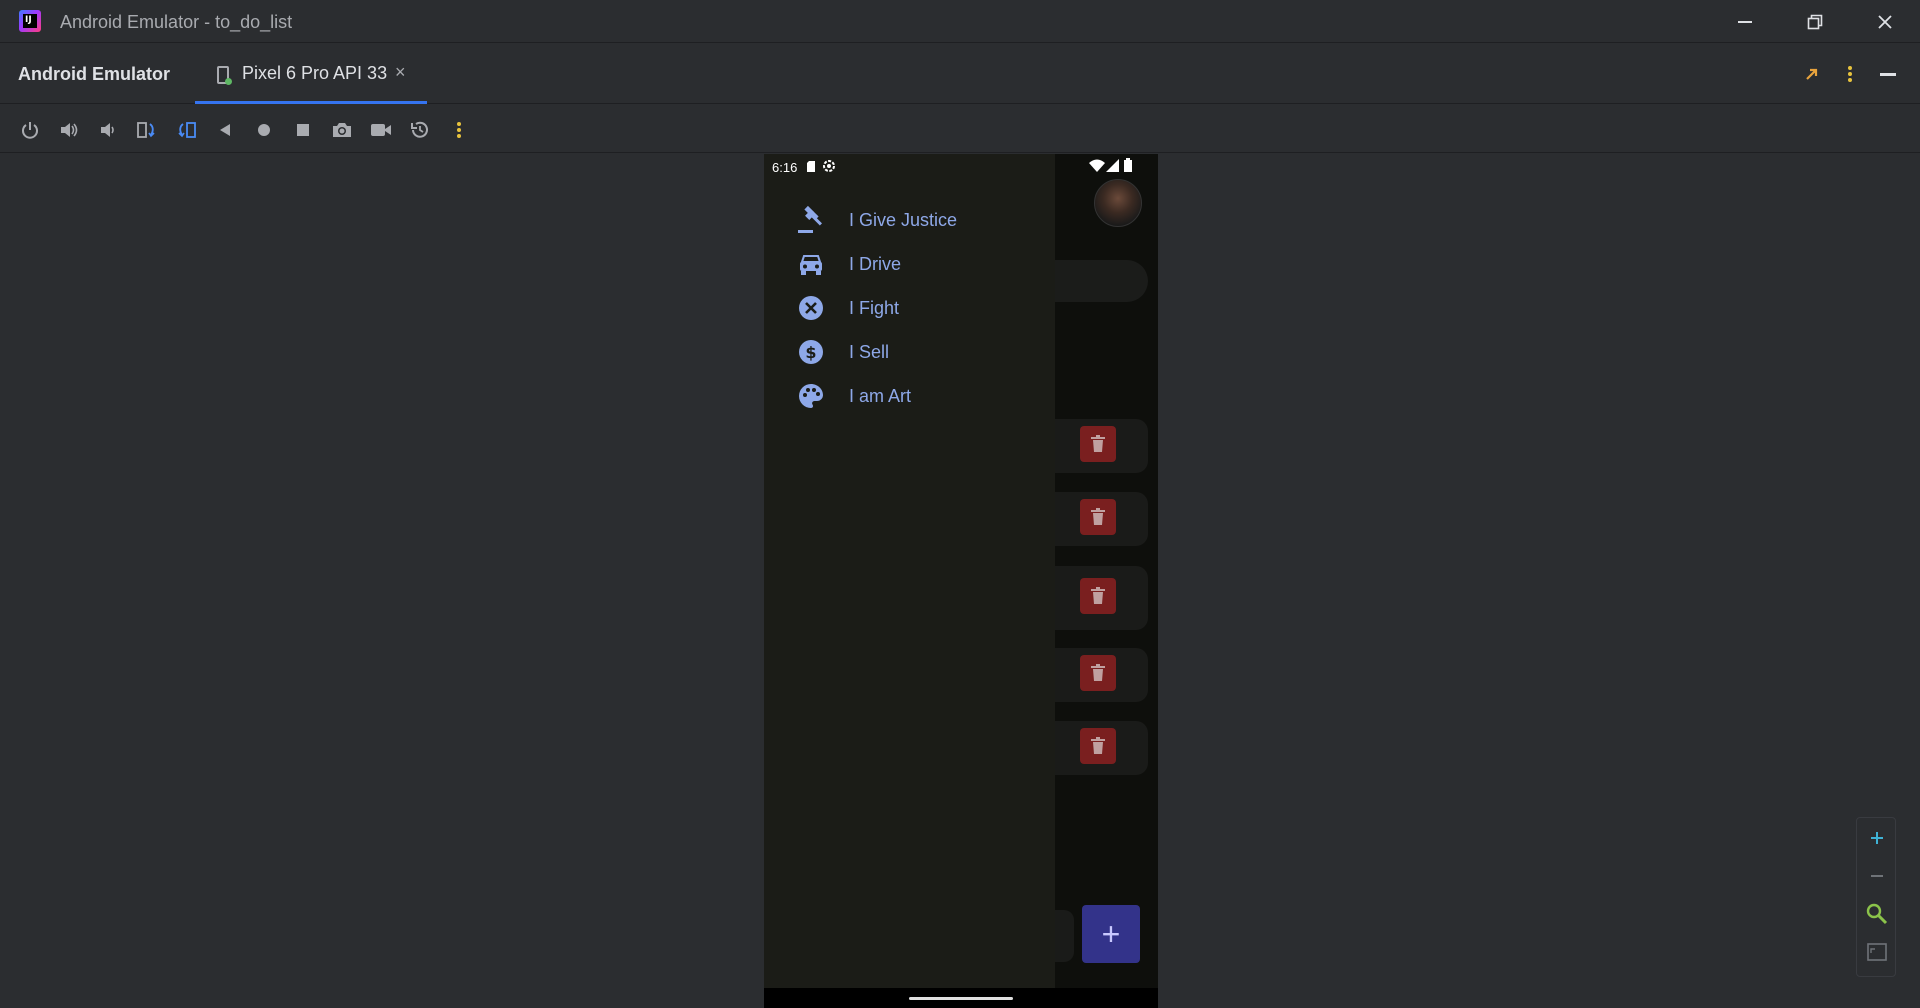  I want to click on hide-icon, so click(1888, 74).